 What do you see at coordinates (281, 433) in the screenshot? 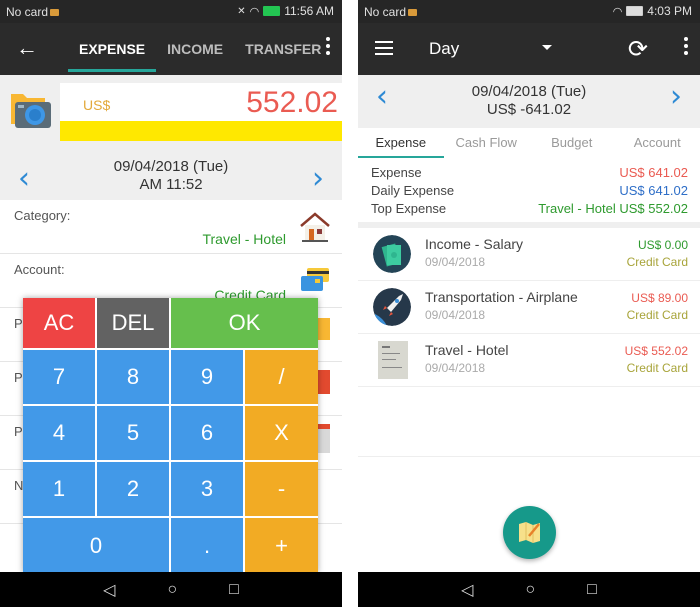
I see `multiply-button: X` at bounding box center [281, 433].